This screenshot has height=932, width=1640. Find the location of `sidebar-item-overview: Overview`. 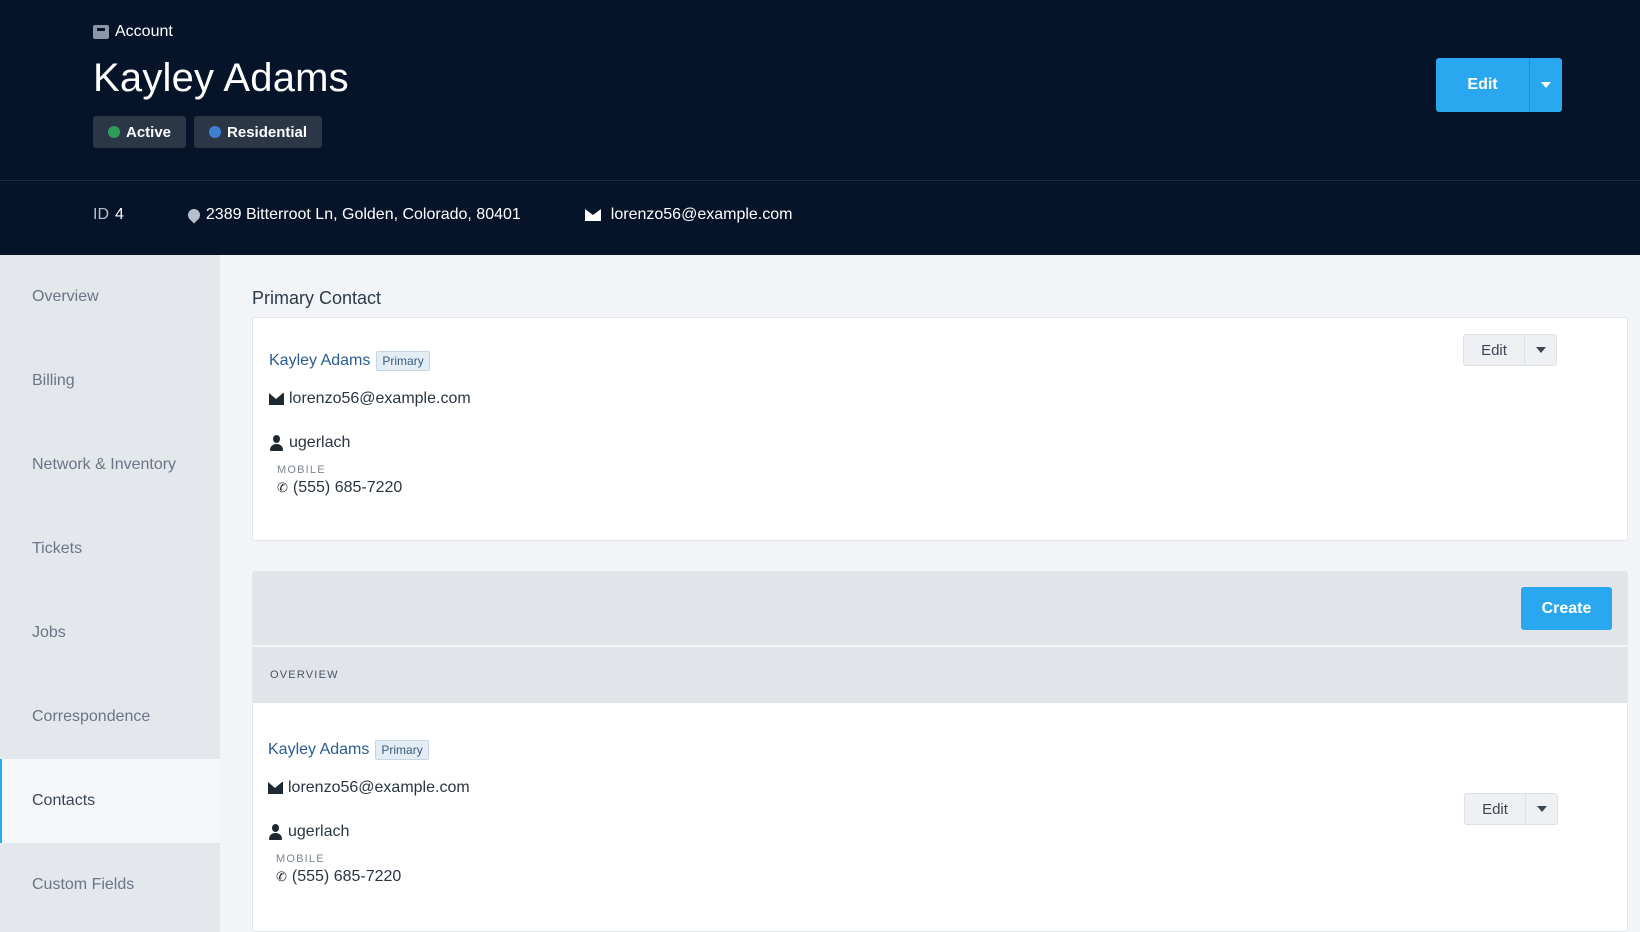

sidebar-item-overview: Overview is located at coordinates (110, 297).